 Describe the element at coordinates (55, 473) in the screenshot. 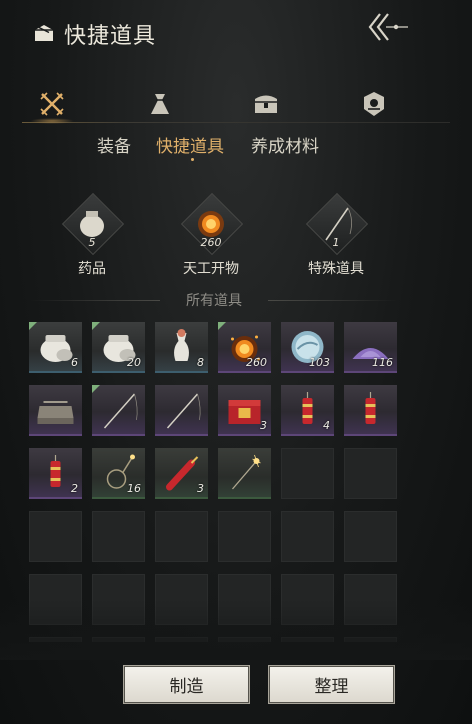

I see `item-slot: 2` at that location.